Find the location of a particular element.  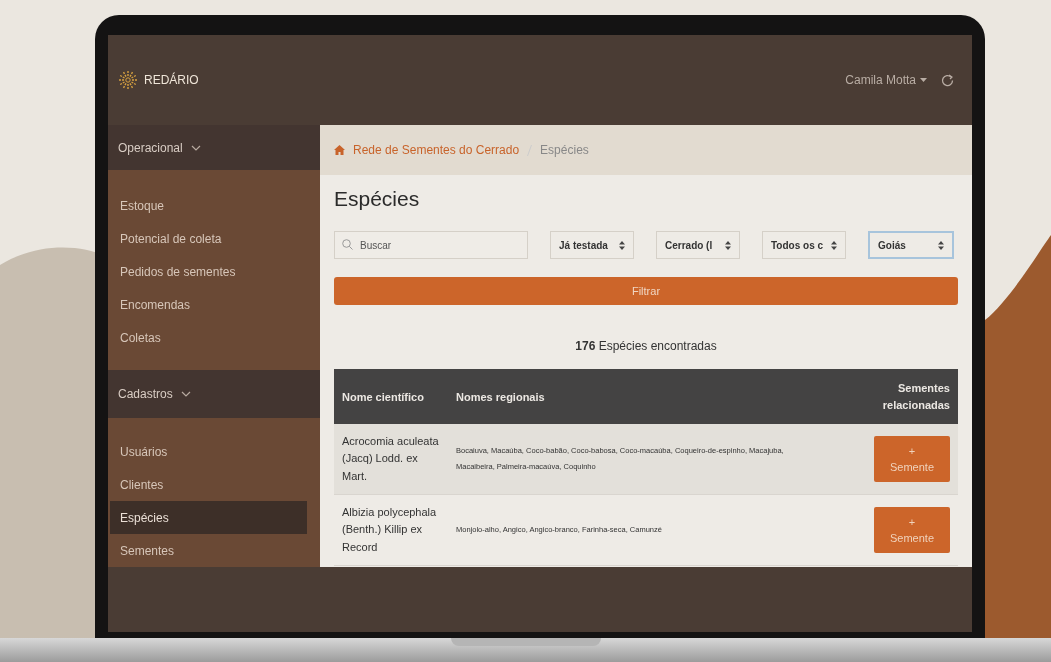

column-header: Sementes relacionadas is located at coordinates (915, 397).